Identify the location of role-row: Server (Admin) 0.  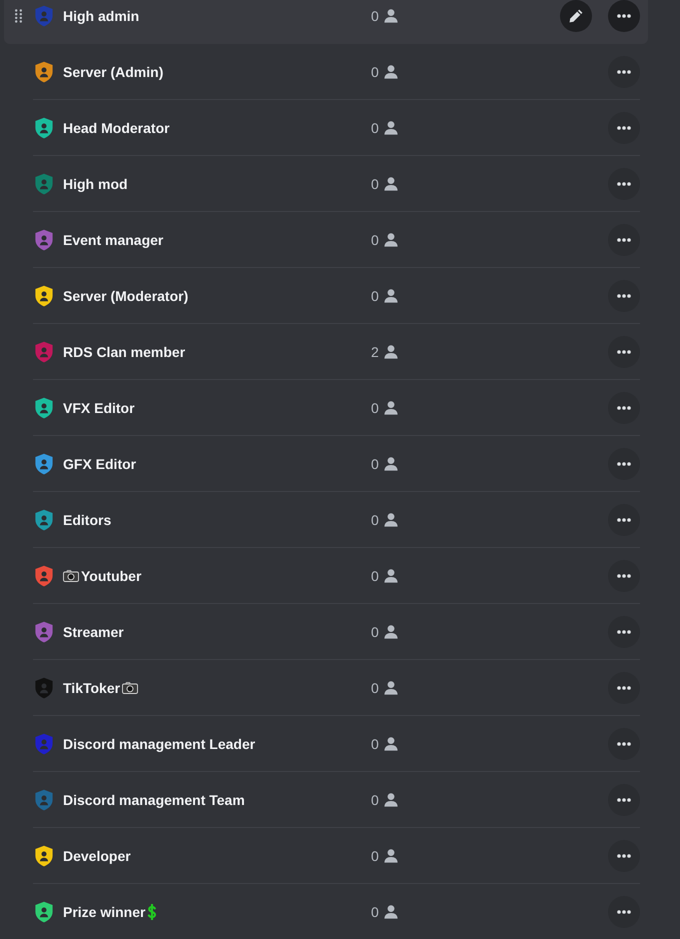
(326, 72).